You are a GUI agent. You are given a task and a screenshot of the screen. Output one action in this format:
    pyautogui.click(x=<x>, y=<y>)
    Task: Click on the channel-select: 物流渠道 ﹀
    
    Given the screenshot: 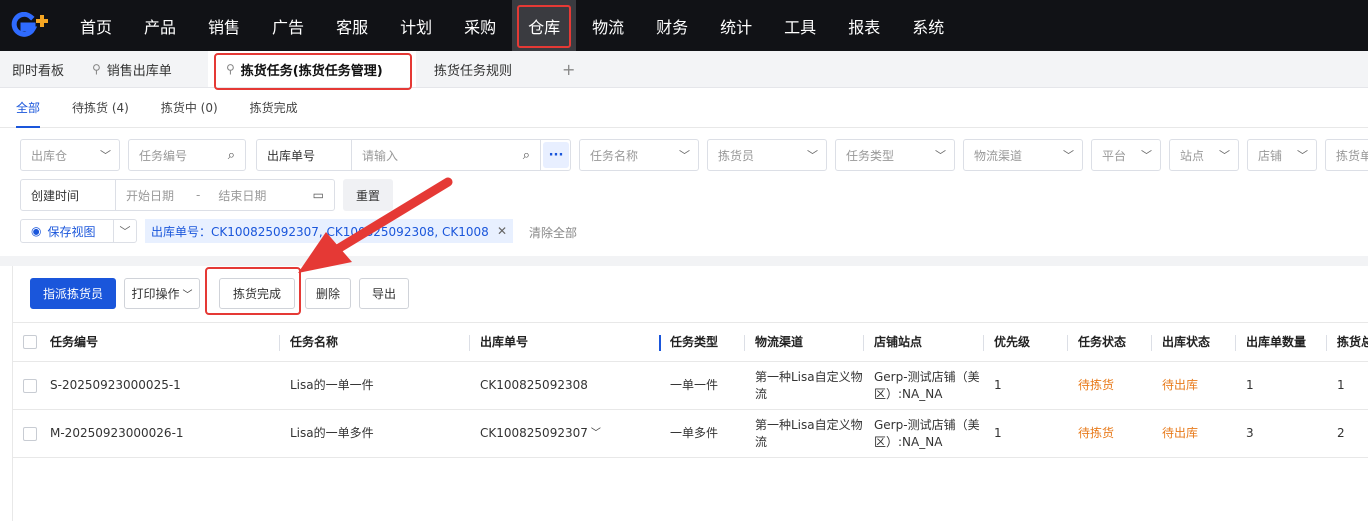 What is the action you would take?
    pyautogui.click(x=1023, y=155)
    